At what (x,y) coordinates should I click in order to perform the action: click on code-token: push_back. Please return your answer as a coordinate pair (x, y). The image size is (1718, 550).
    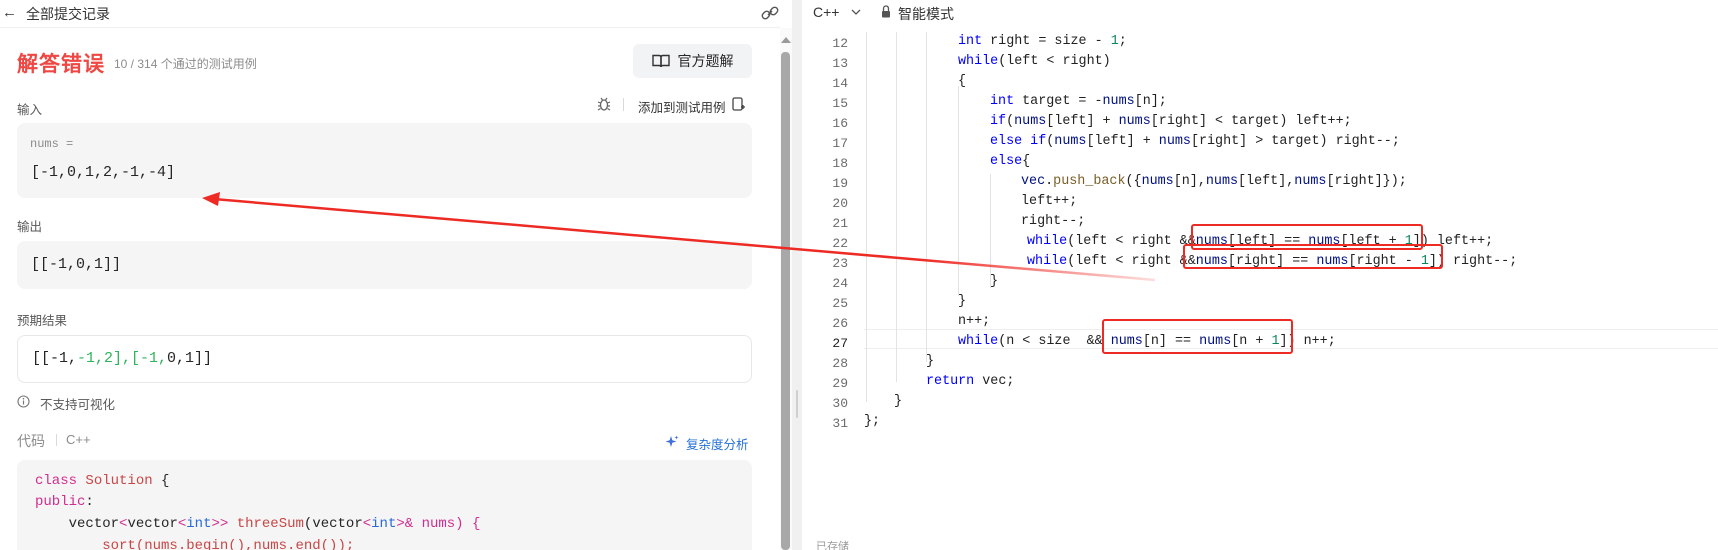
    Looking at the image, I should click on (1089, 181).